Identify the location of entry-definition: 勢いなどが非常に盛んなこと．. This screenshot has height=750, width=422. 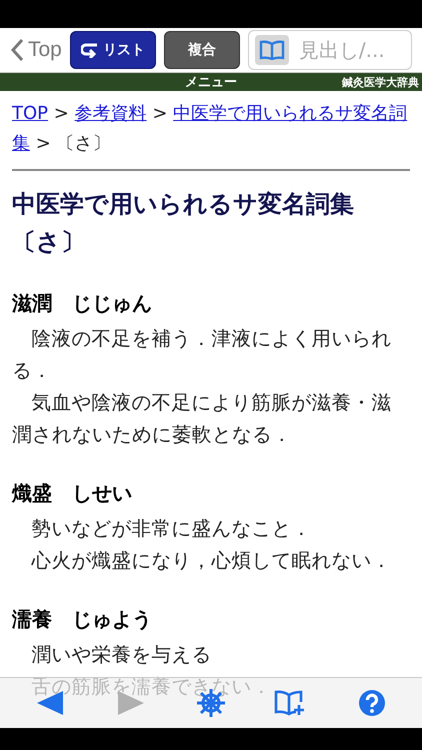
(171, 529).